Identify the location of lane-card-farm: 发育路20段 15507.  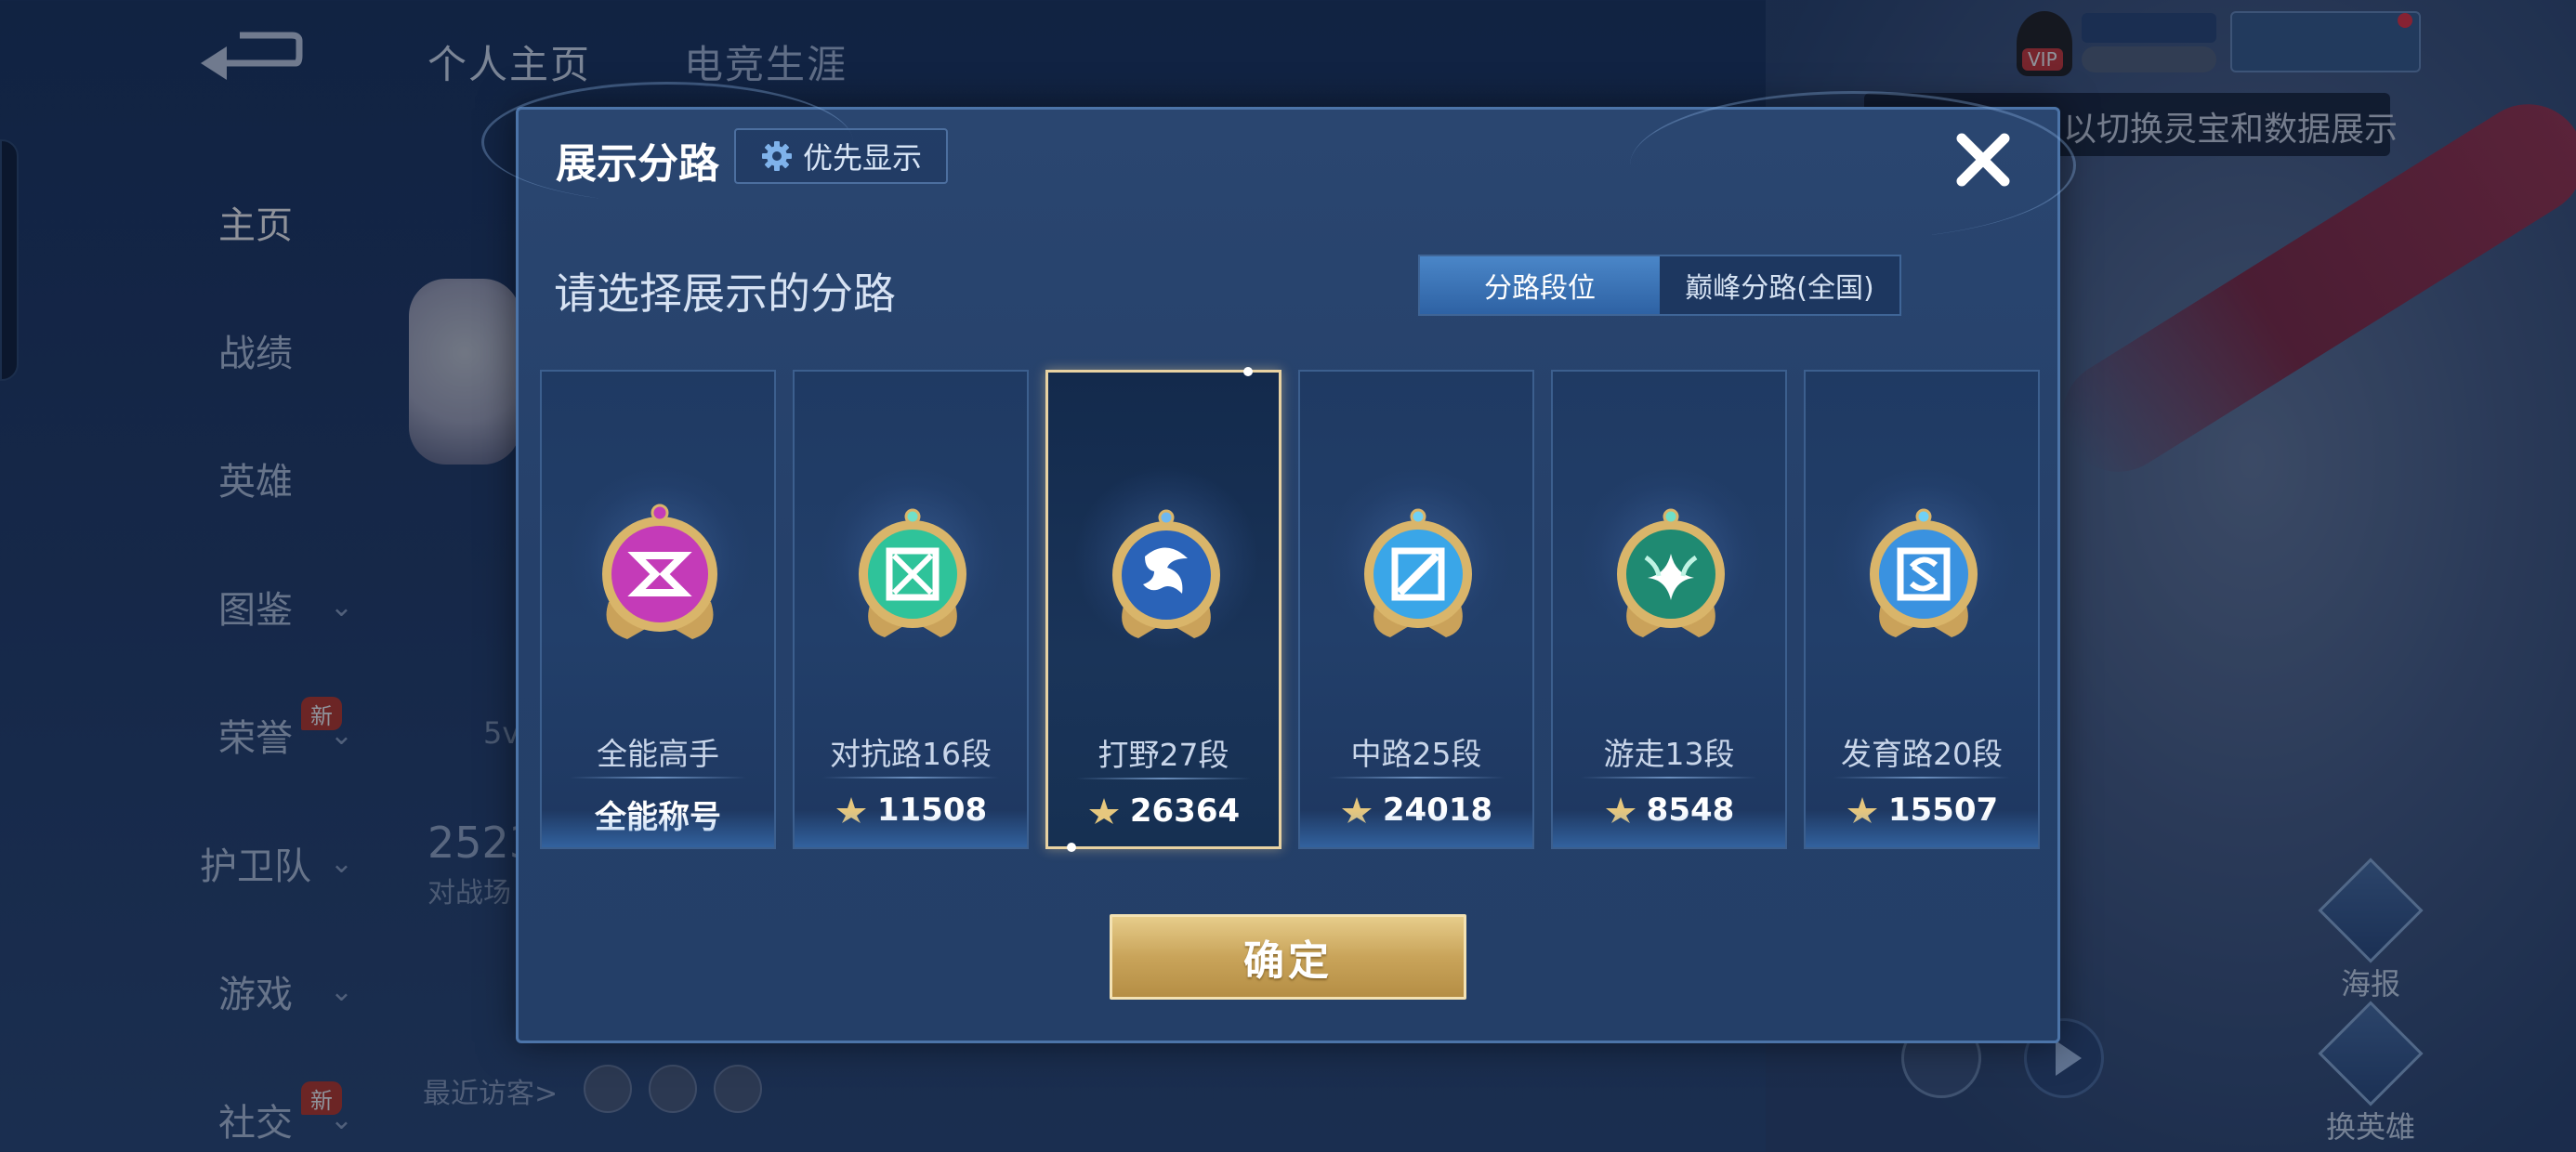
(1922, 609).